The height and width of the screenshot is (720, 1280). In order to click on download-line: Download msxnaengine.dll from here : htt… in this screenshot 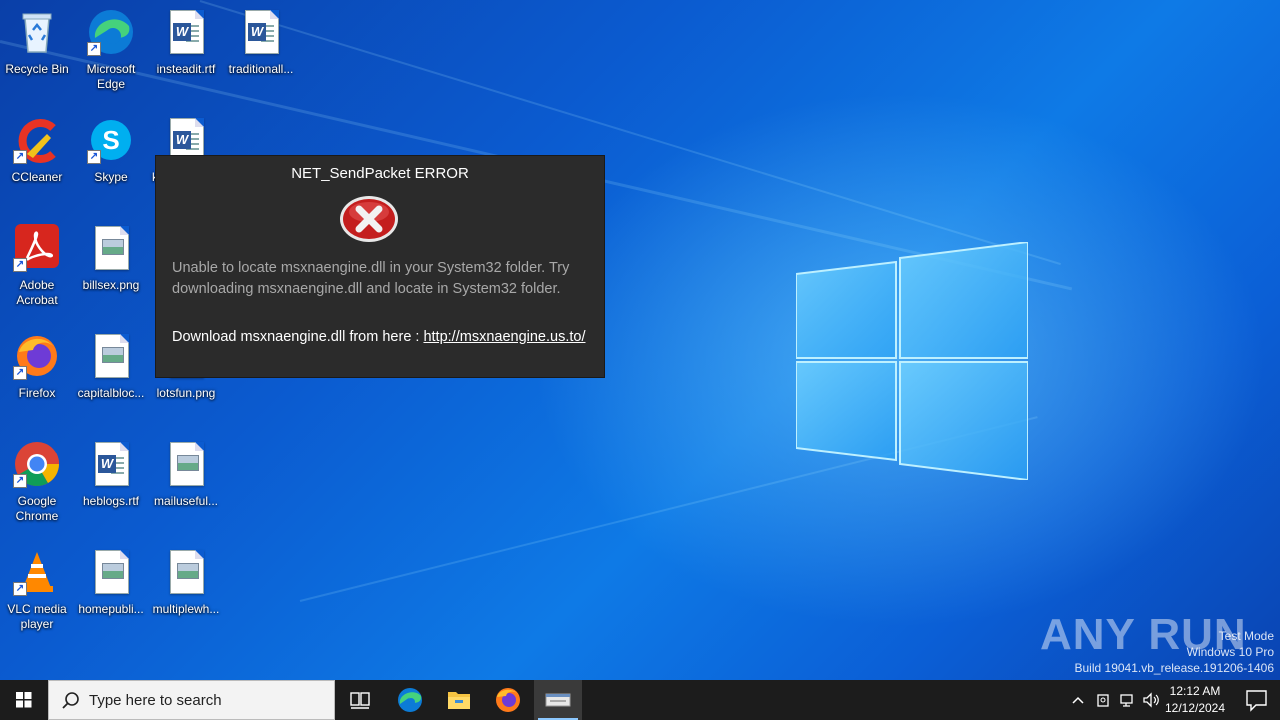, I will do `click(387, 337)`.